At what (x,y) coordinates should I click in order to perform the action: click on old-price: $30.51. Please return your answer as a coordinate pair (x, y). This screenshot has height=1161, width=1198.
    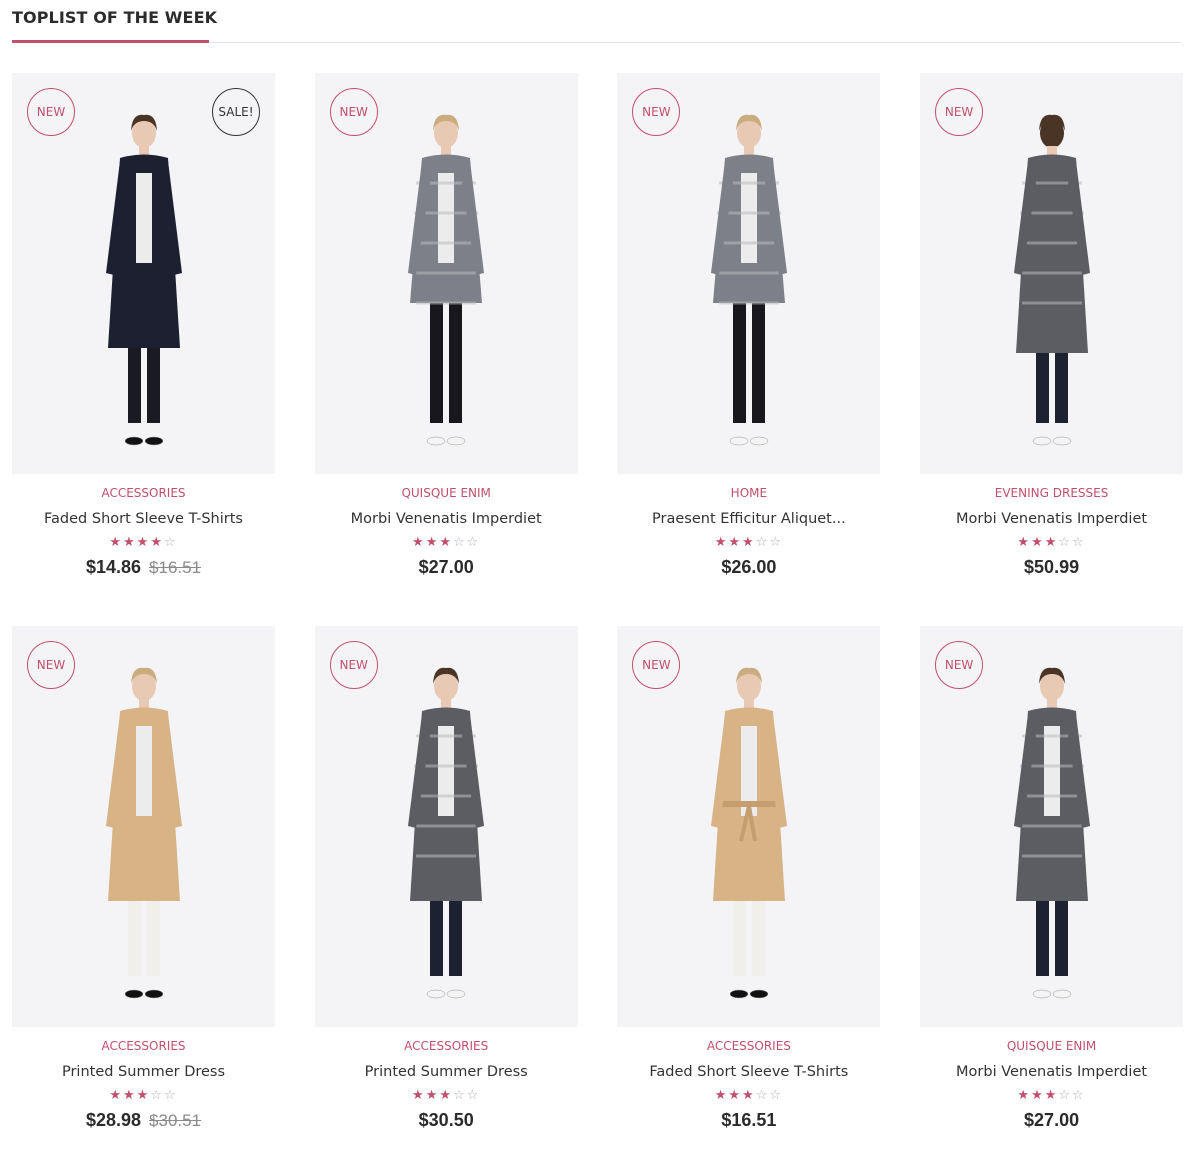
    Looking at the image, I should click on (175, 1120).